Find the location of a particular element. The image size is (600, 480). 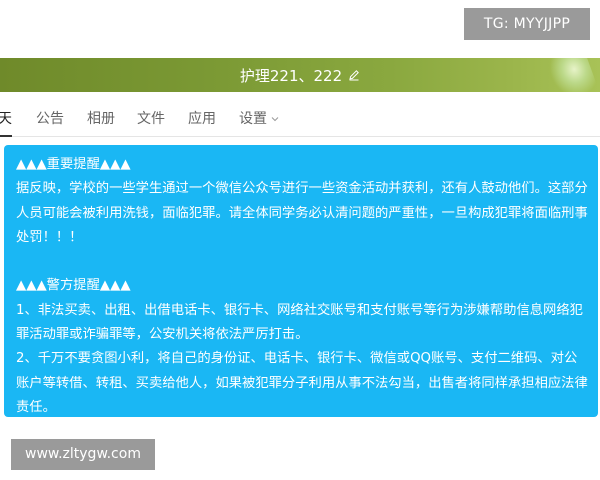

chevron-down-icon is located at coordinates (275, 119).